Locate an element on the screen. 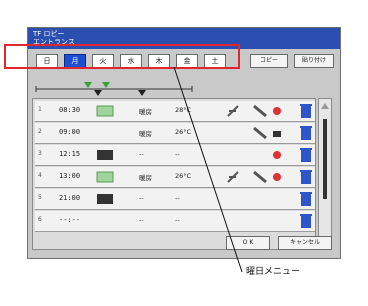 The image size is (368, 306). callout-leader is located at coordinates (208, 169).